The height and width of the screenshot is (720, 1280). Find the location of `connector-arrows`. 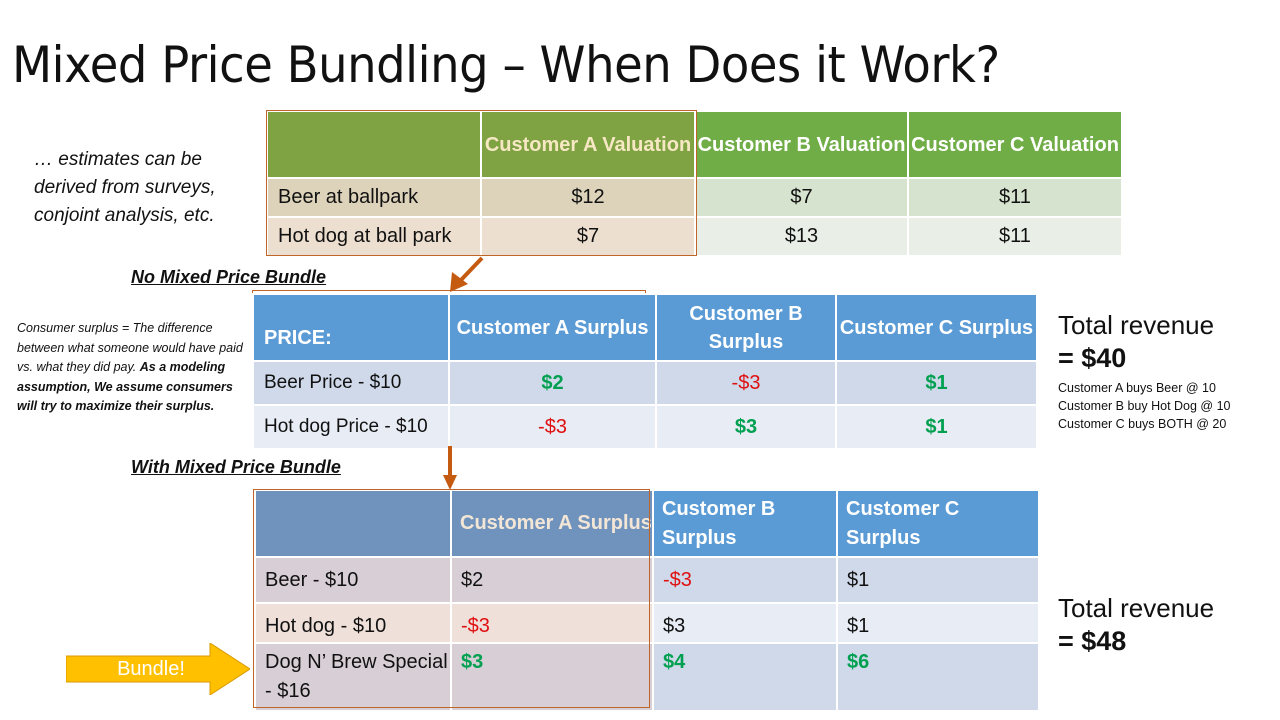

connector-arrows is located at coordinates (463, 373).